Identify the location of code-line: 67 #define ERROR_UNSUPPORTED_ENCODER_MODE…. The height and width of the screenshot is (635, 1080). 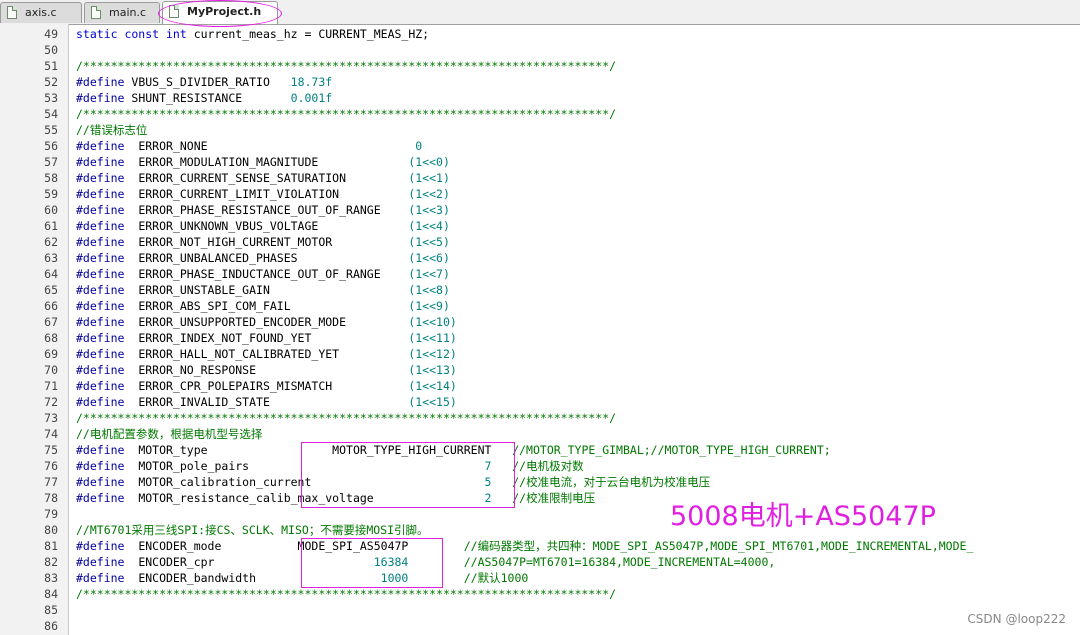
(540, 322).